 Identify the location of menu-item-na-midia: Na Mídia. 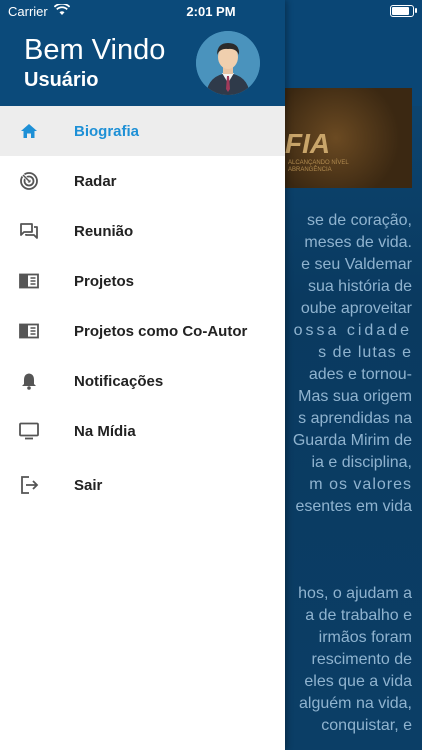
(142, 431).